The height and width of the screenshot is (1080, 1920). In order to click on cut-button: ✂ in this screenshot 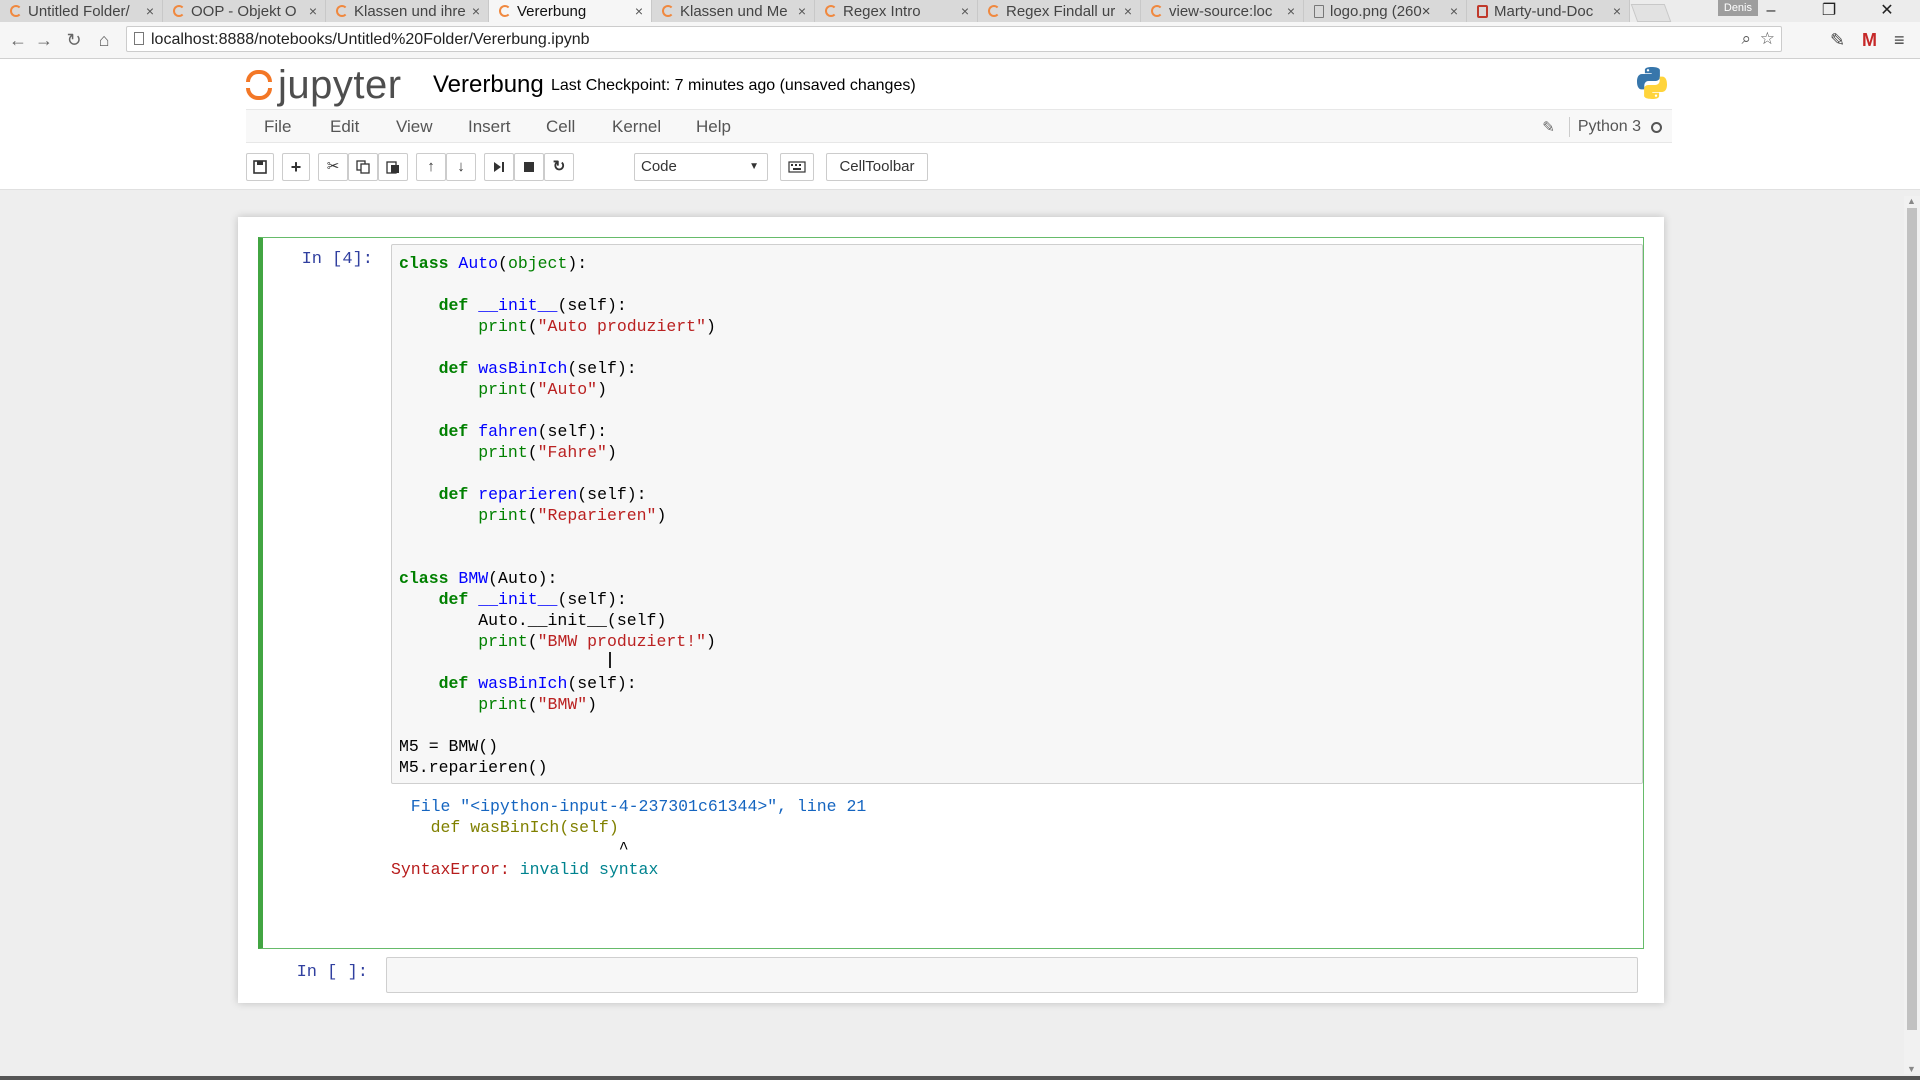, I will do `click(333, 167)`.